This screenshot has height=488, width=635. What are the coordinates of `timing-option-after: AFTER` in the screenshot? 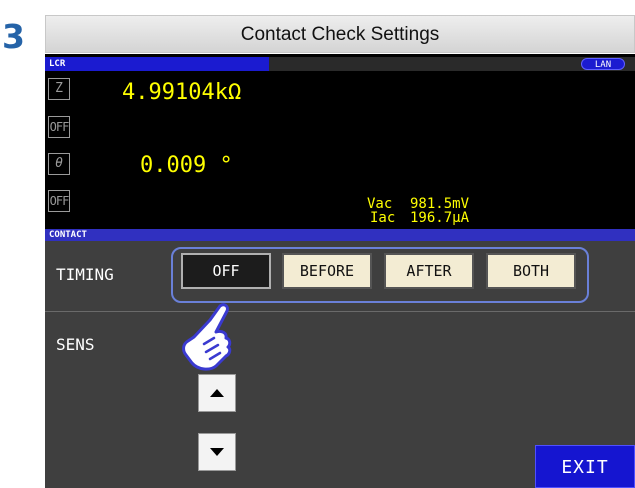 It's located at (429, 271).